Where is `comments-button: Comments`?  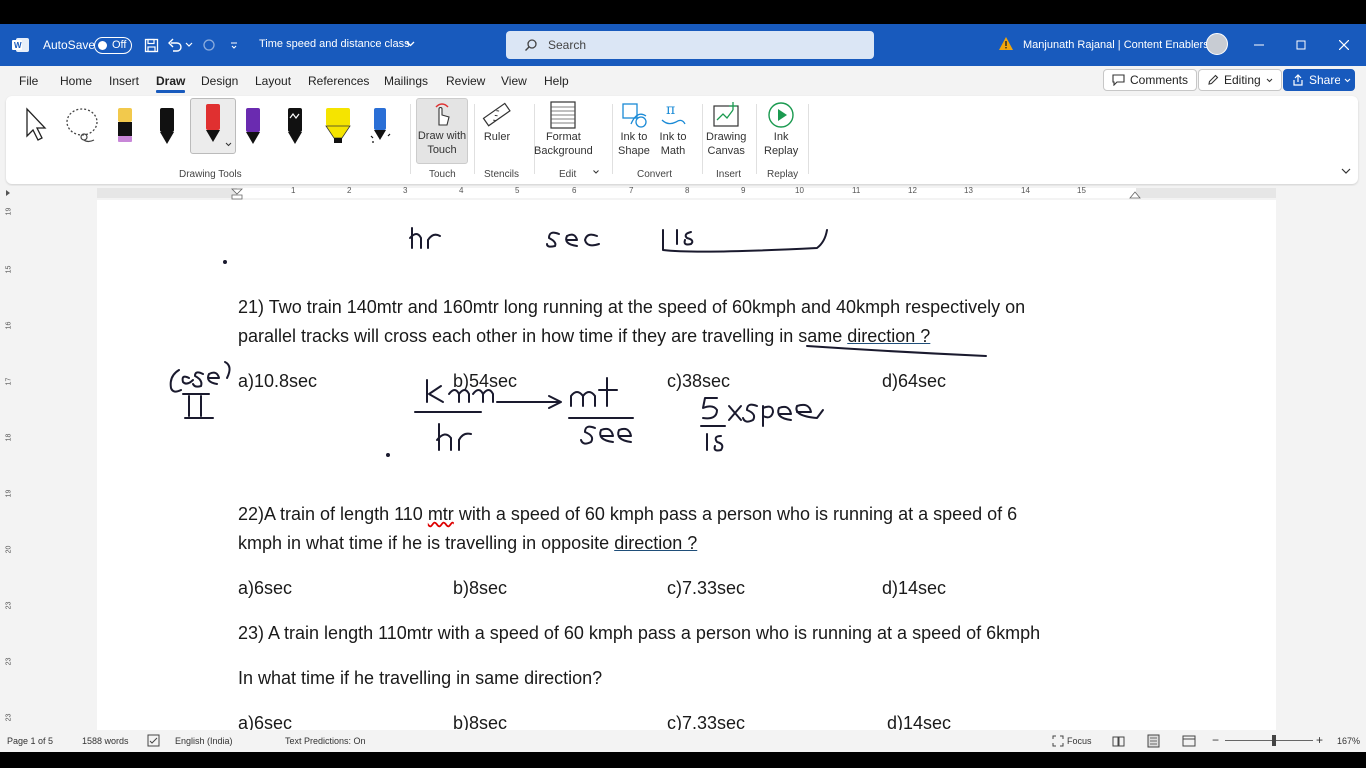 comments-button: Comments is located at coordinates (1150, 80).